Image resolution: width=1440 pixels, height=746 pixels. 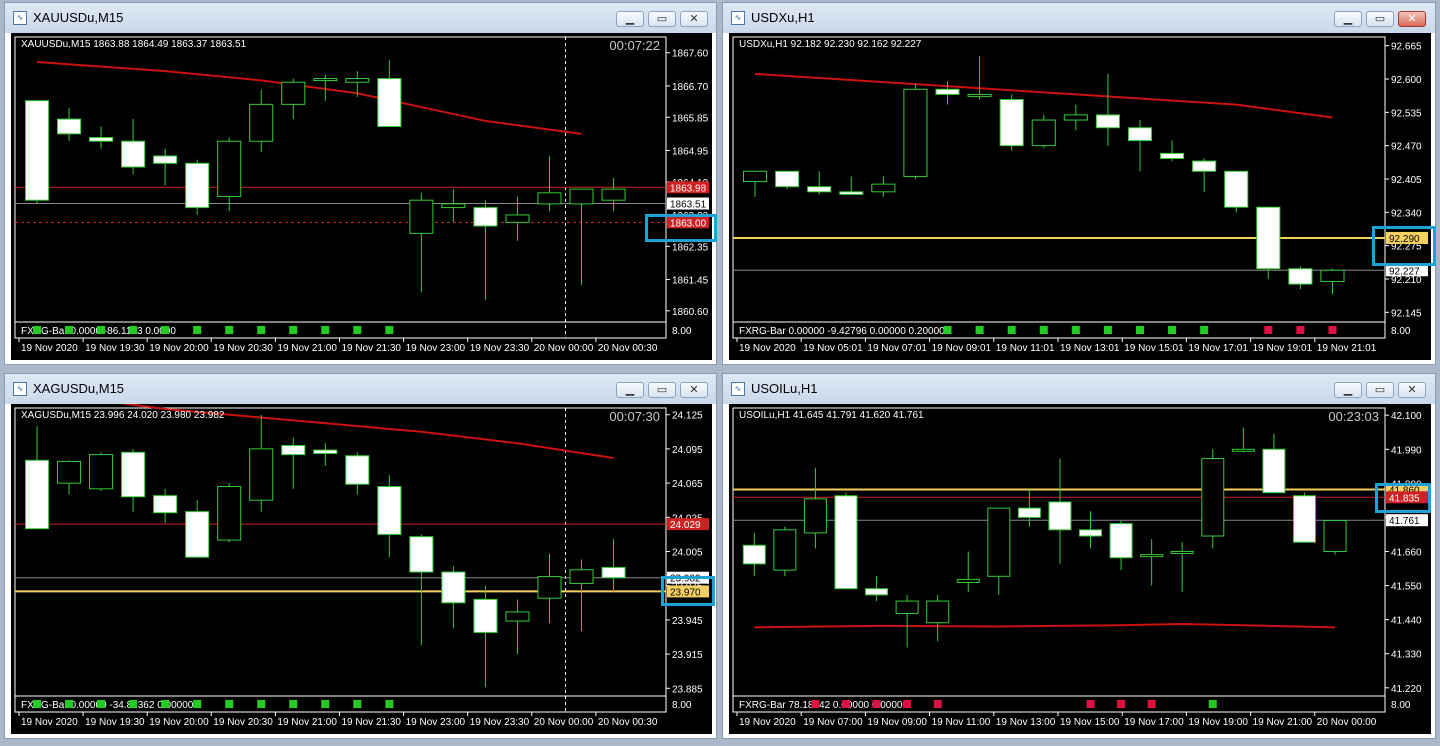 What do you see at coordinates (1406, 655) in the screenshot?
I see `price-tick-label: 41.330` at bounding box center [1406, 655].